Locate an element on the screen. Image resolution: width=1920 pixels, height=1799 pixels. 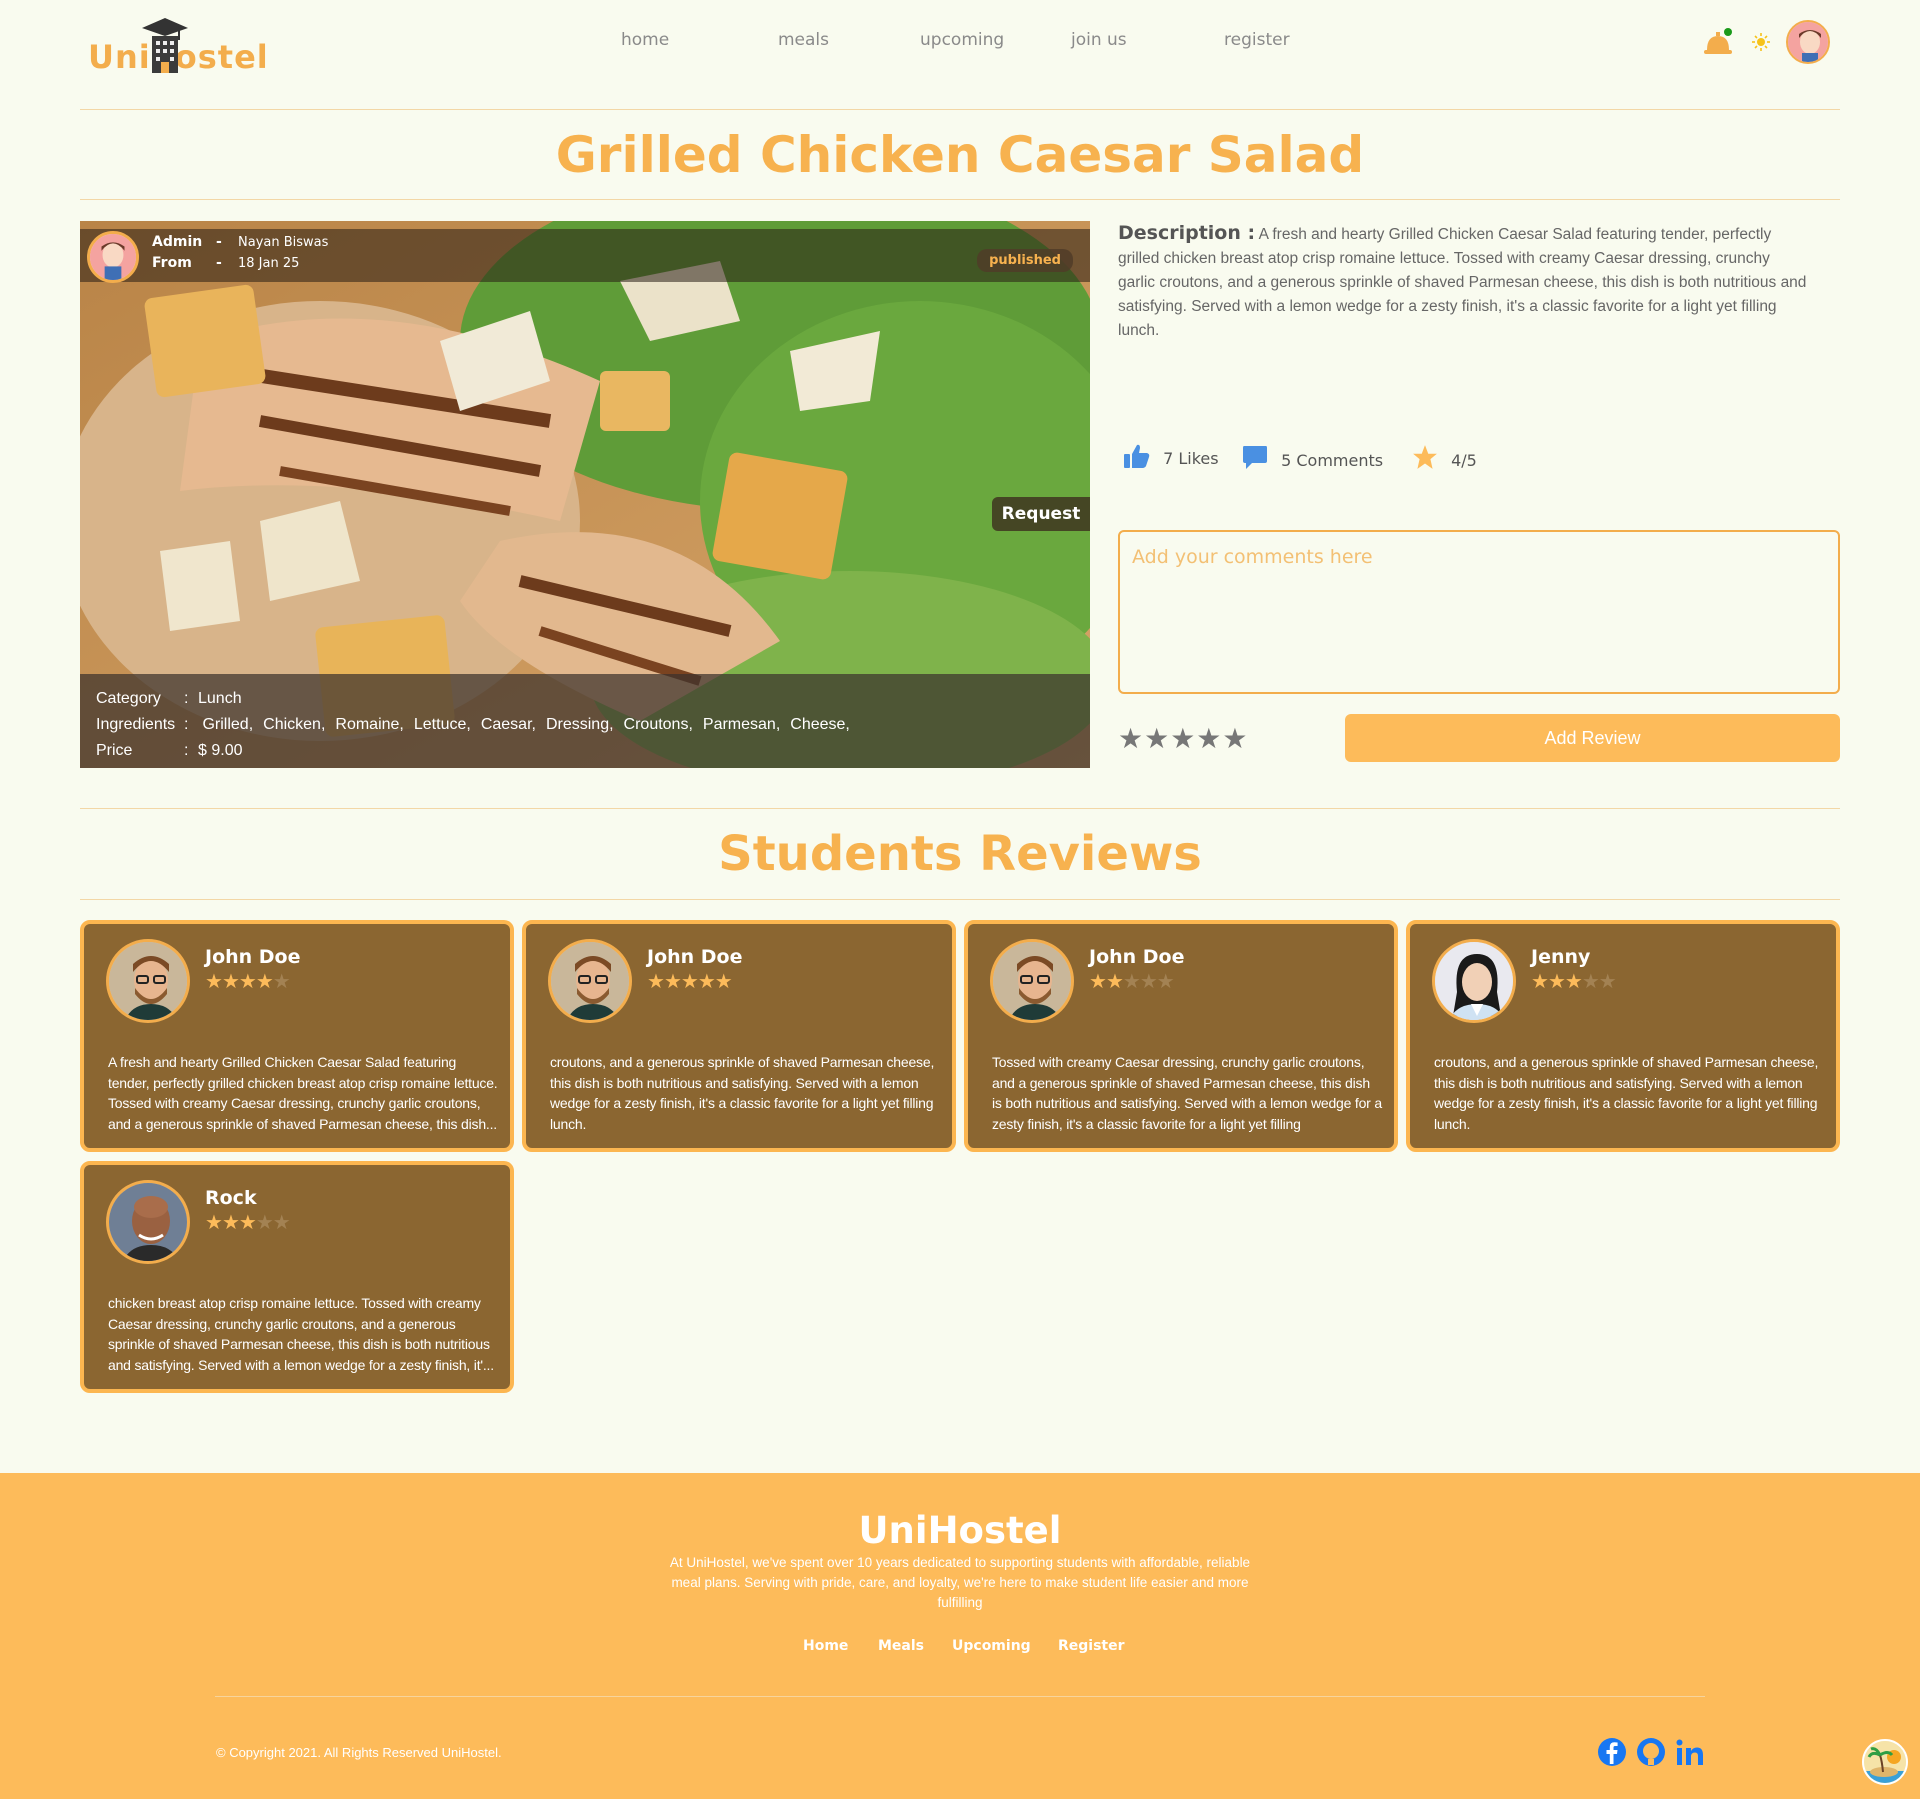
facebook-icon is located at coordinates (1612, 1752).